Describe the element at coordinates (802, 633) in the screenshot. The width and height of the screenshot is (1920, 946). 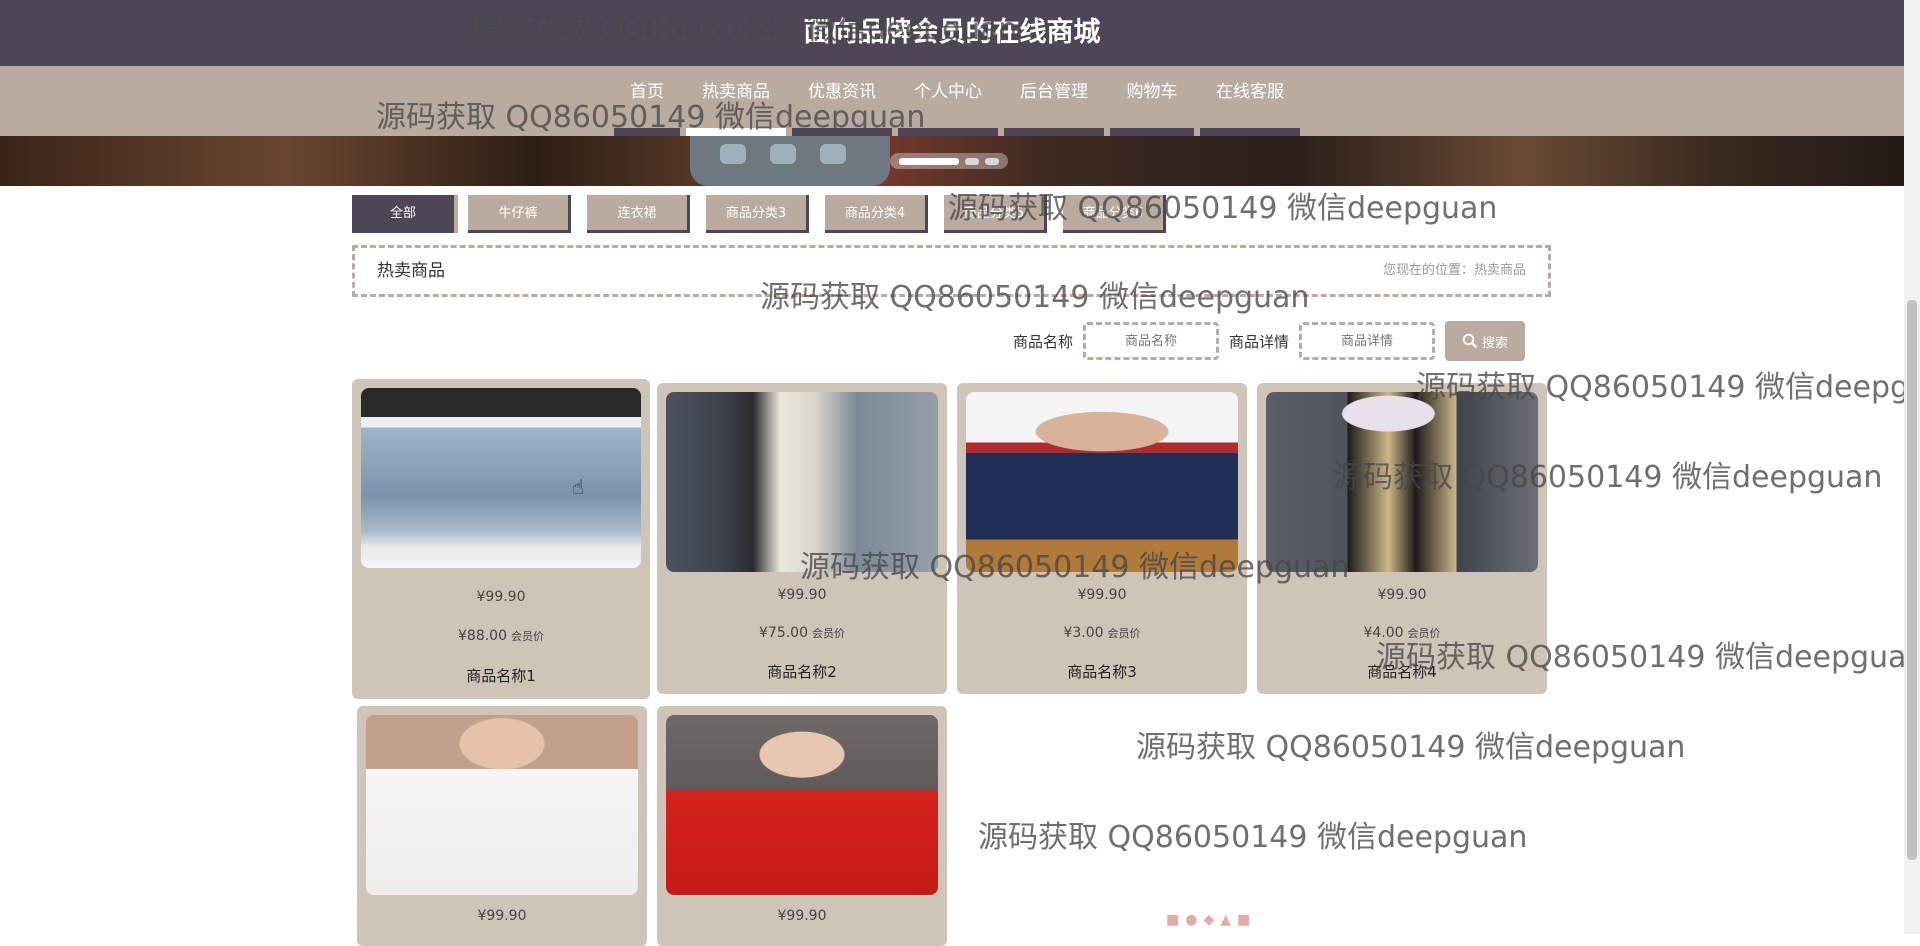
I see `product-vip-price: ¥75.00 会员价` at that location.